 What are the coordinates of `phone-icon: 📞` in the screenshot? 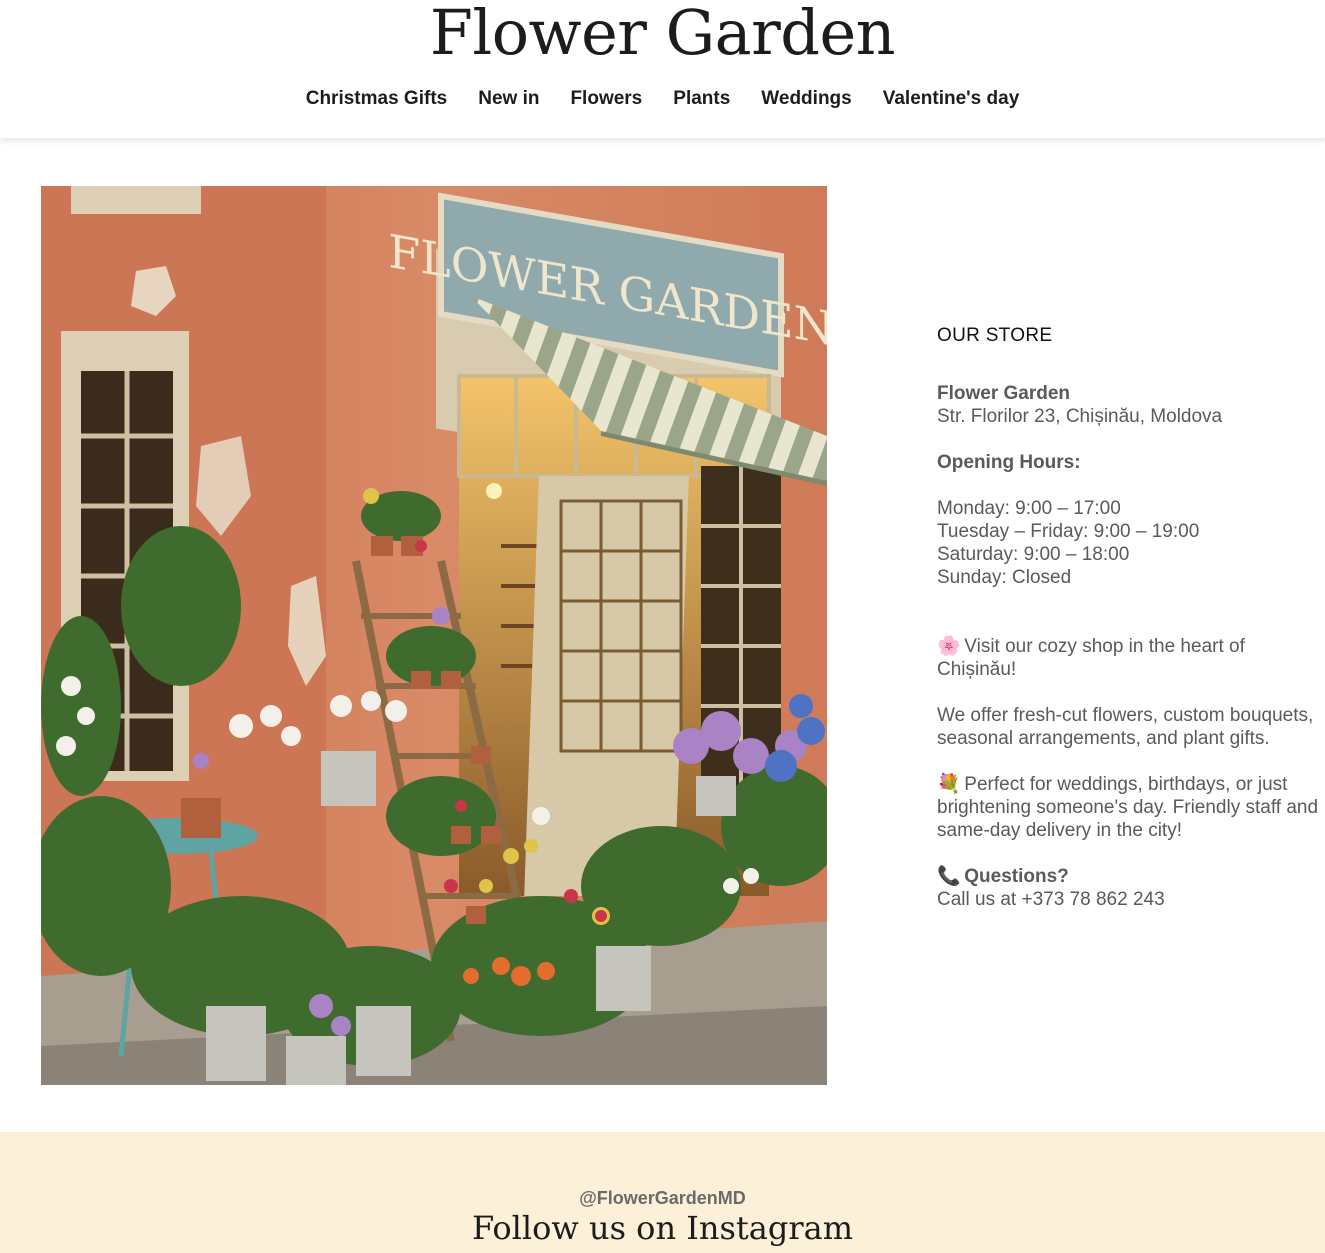 It's located at (949, 876).